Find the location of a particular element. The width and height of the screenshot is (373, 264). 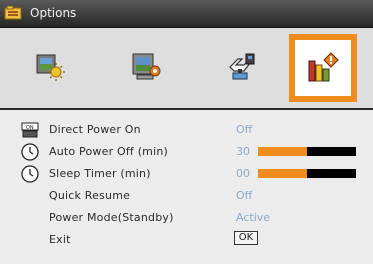

quick-resume-label: Quick Resume is located at coordinates (90, 195).